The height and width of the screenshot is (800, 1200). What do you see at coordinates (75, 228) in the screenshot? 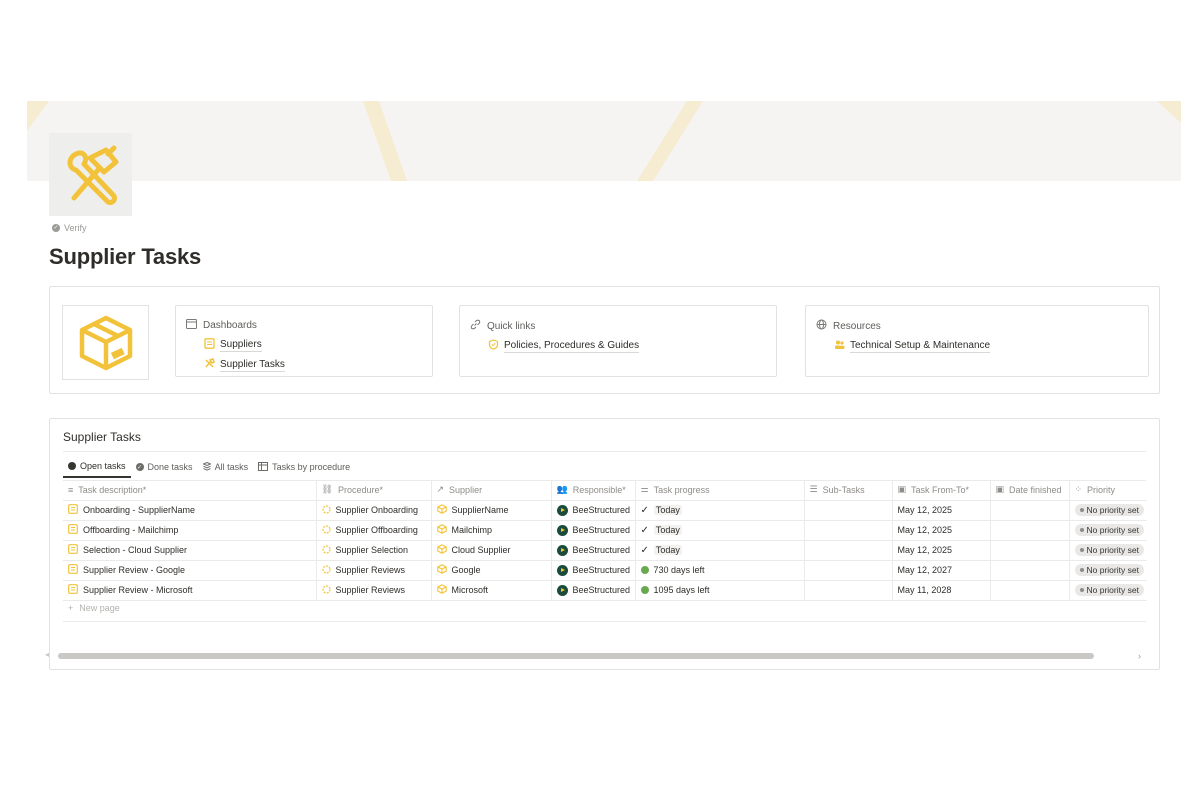
I see `verify-label: Verify` at bounding box center [75, 228].